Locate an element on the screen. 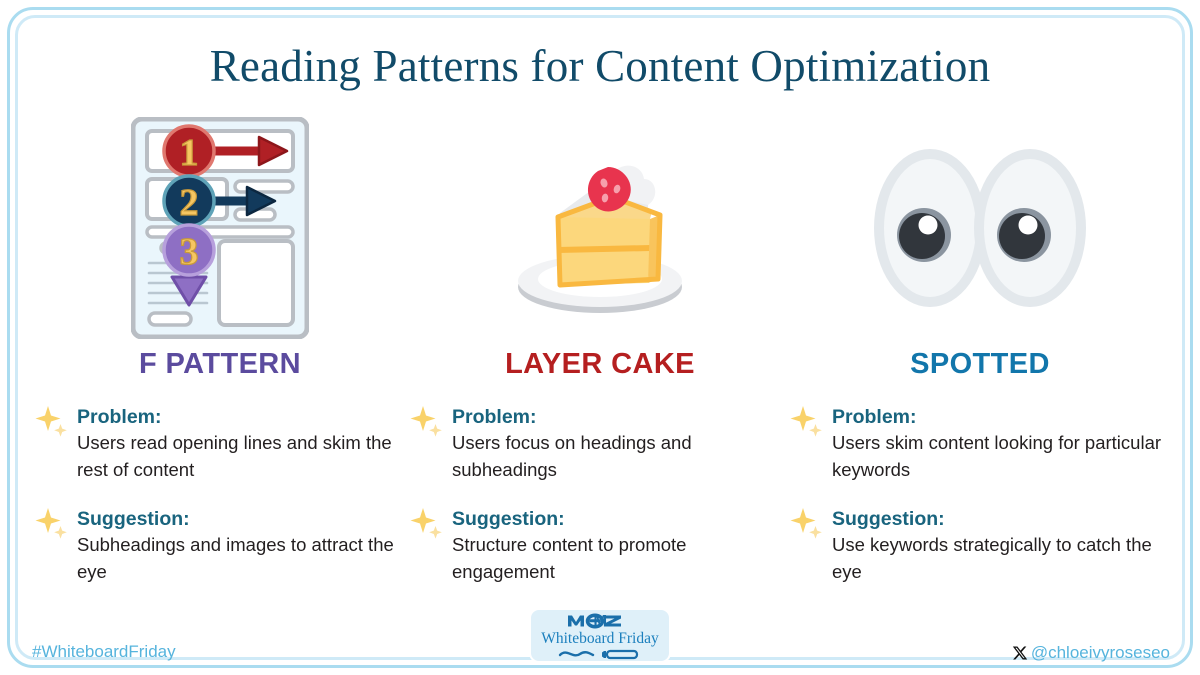 The image size is (1200, 675). badge-subtitle: Whiteboard Friday is located at coordinates (600, 638).